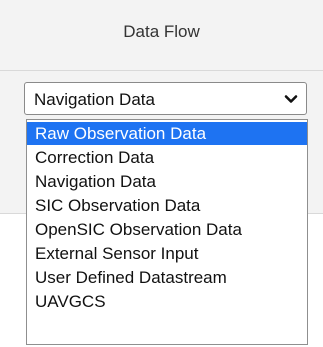 This screenshot has width=323, height=347. What do you see at coordinates (161, 31) in the screenshot?
I see `page-title: Data Flow` at bounding box center [161, 31].